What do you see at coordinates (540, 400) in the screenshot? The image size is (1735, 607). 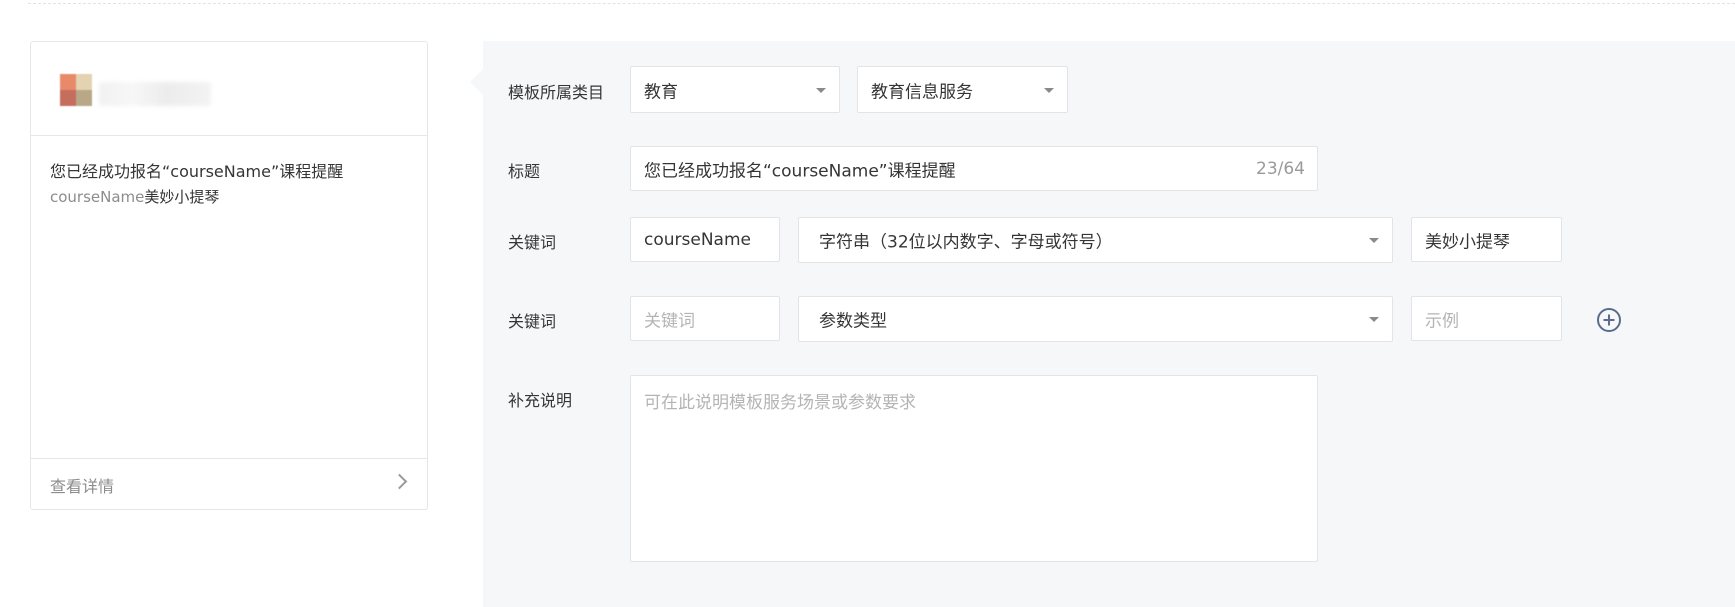 I see `notes-label: 补充说明` at bounding box center [540, 400].